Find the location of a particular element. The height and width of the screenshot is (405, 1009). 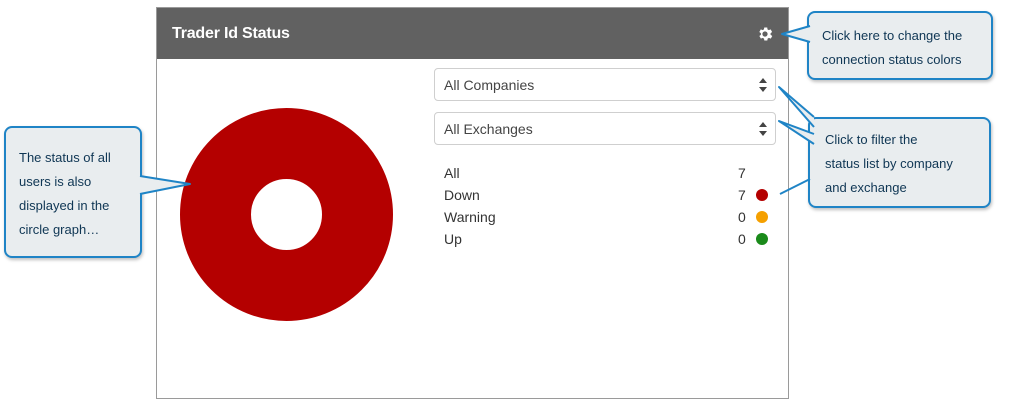

status-donut-chart is located at coordinates (286, 214).